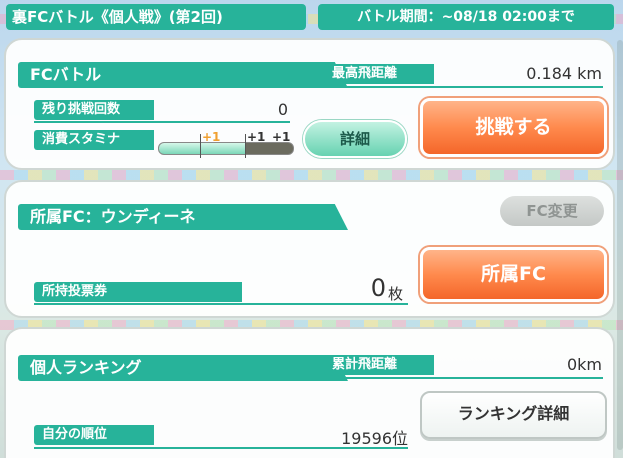 This screenshot has width=623, height=458. Describe the element at coordinates (183, 75) in the screenshot. I see `section-title-fc-battle: FCバトル` at that location.